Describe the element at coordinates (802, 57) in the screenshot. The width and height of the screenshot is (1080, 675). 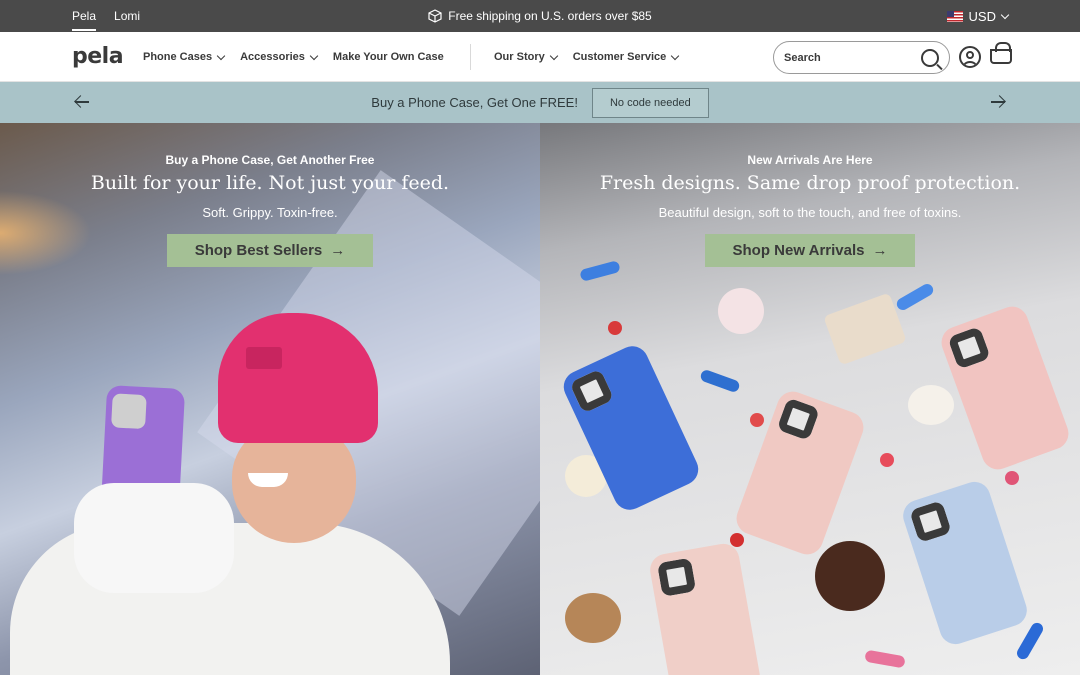
I see `search-placeholder: Search` at that location.